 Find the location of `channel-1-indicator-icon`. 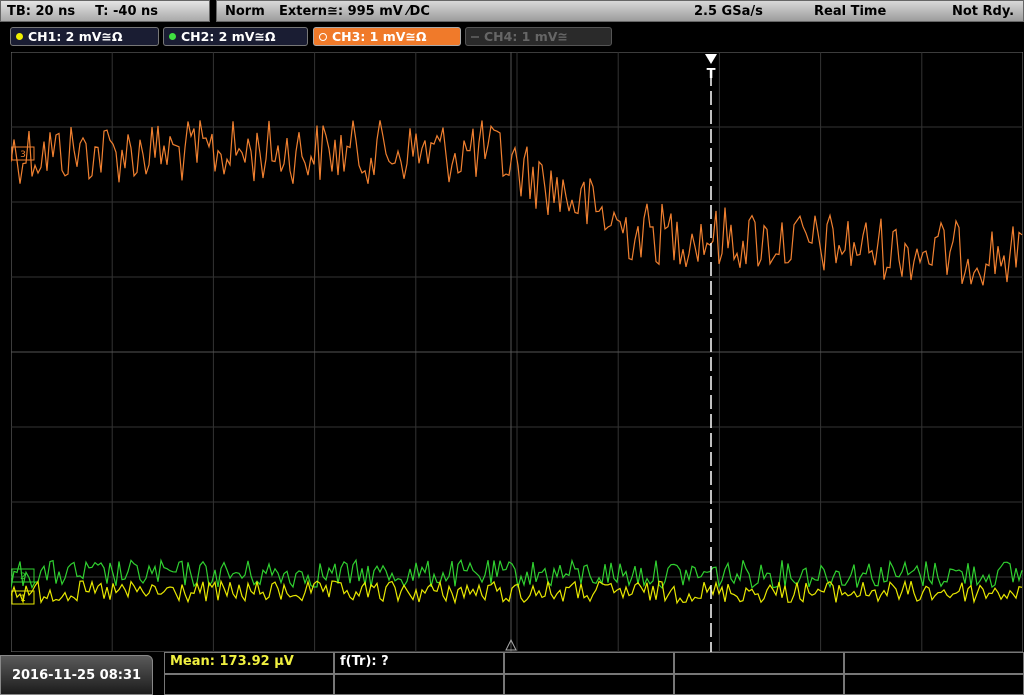

channel-1-indicator-icon is located at coordinates (19, 36).